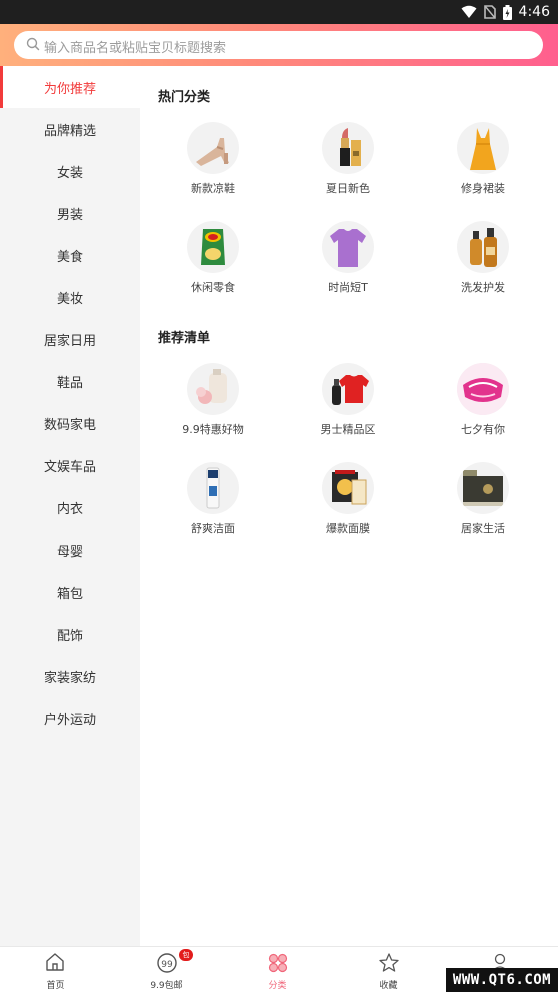 The height and width of the screenshot is (992, 558). What do you see at coordinates (213, 429) in the screenshot?
I see `recommend-item-label: 9.9特惠好物` at bounding box center [213, 429].